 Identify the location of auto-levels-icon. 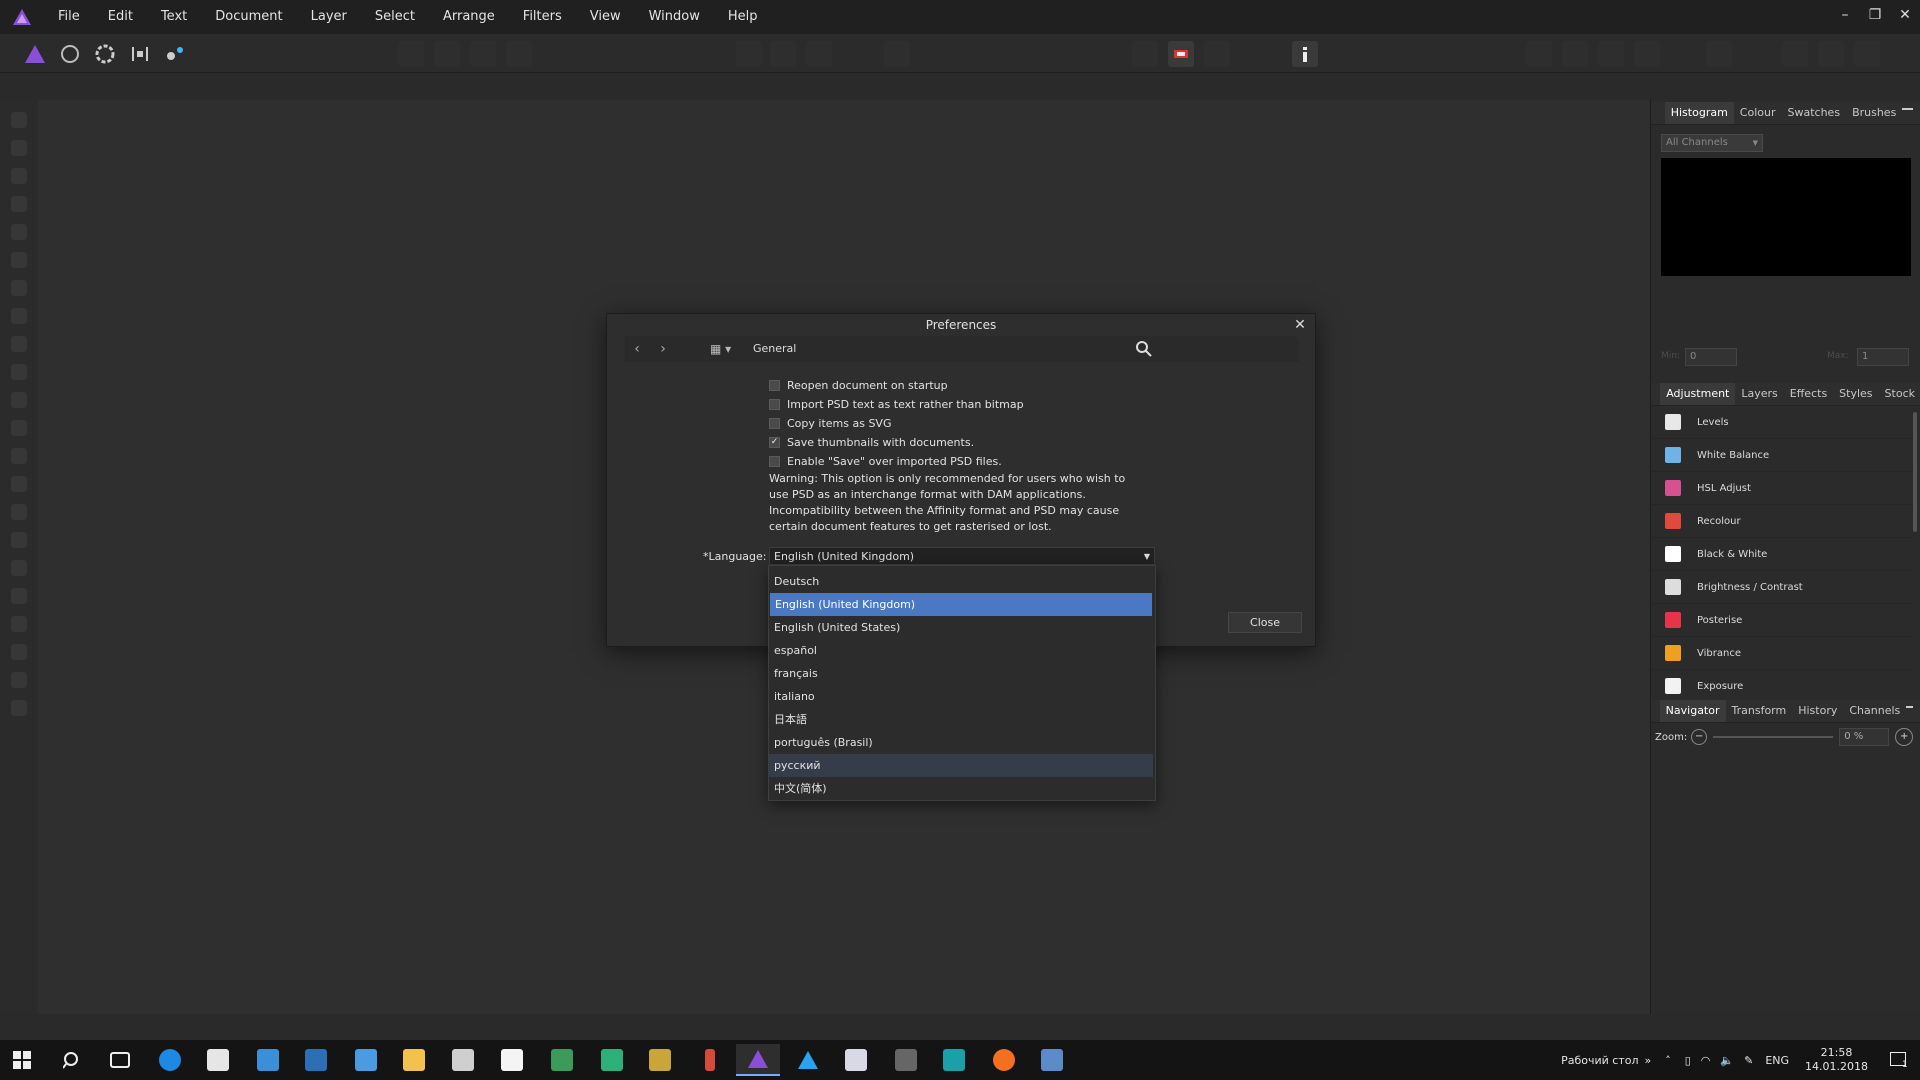
(411, 54).